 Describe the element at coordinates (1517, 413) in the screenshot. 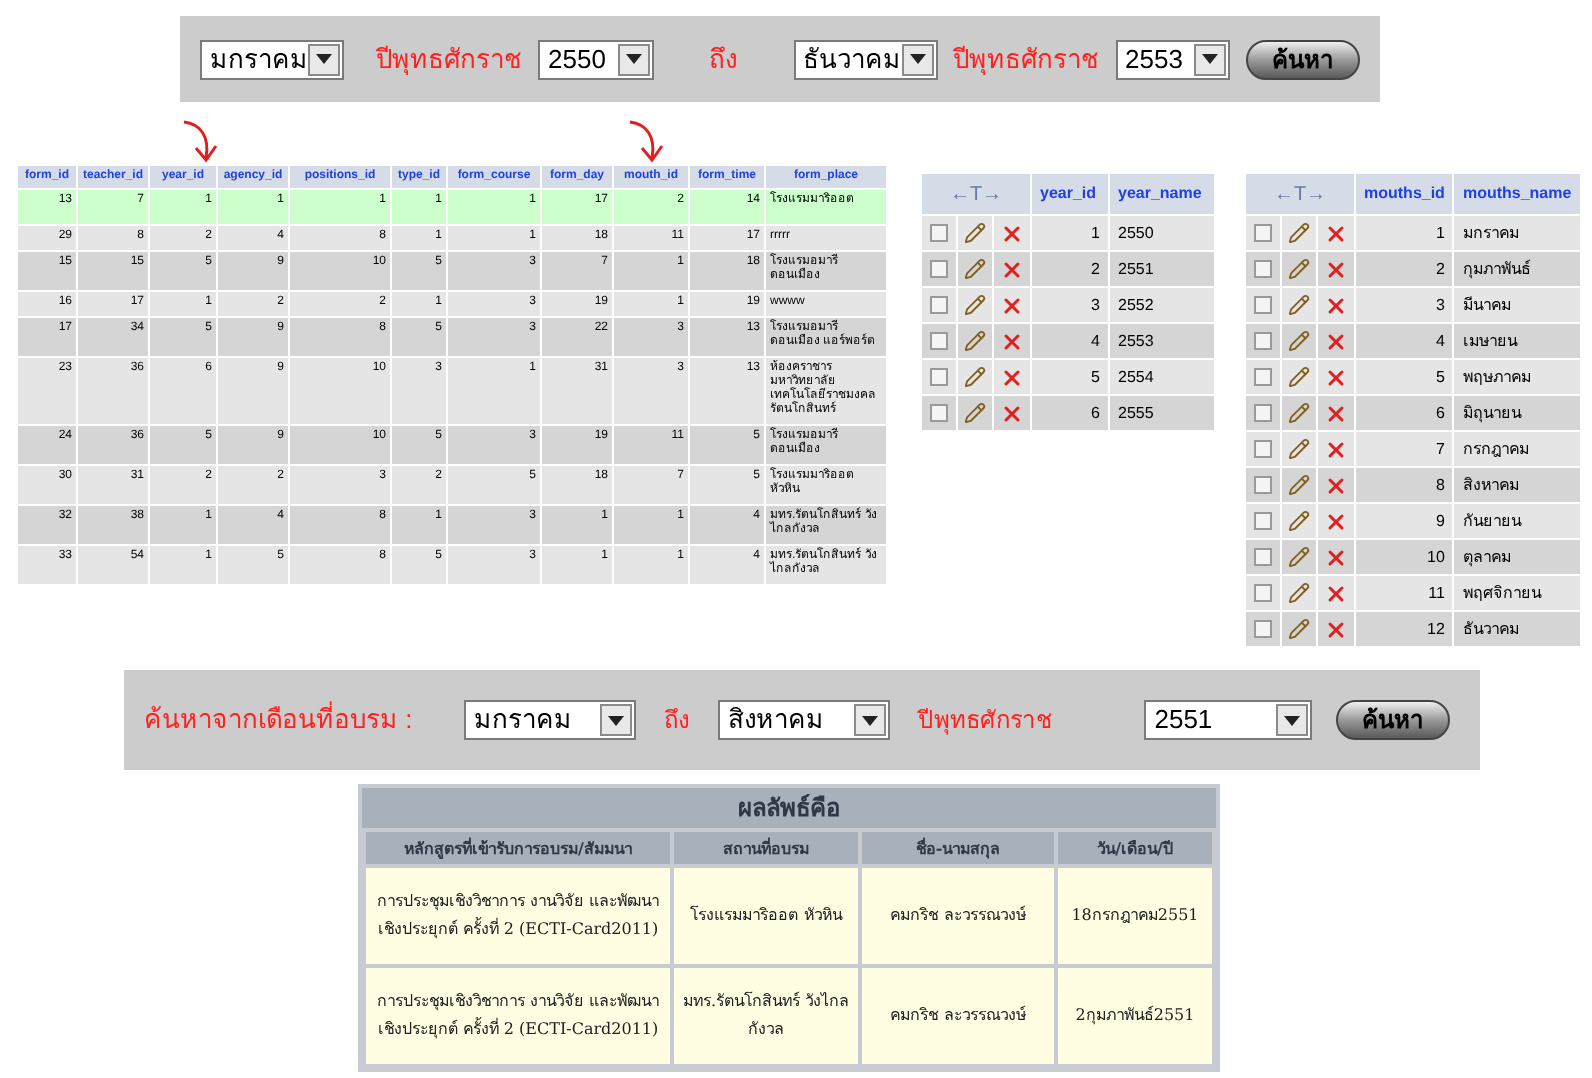

I see `table-cell: มิถุนายน` at that location.